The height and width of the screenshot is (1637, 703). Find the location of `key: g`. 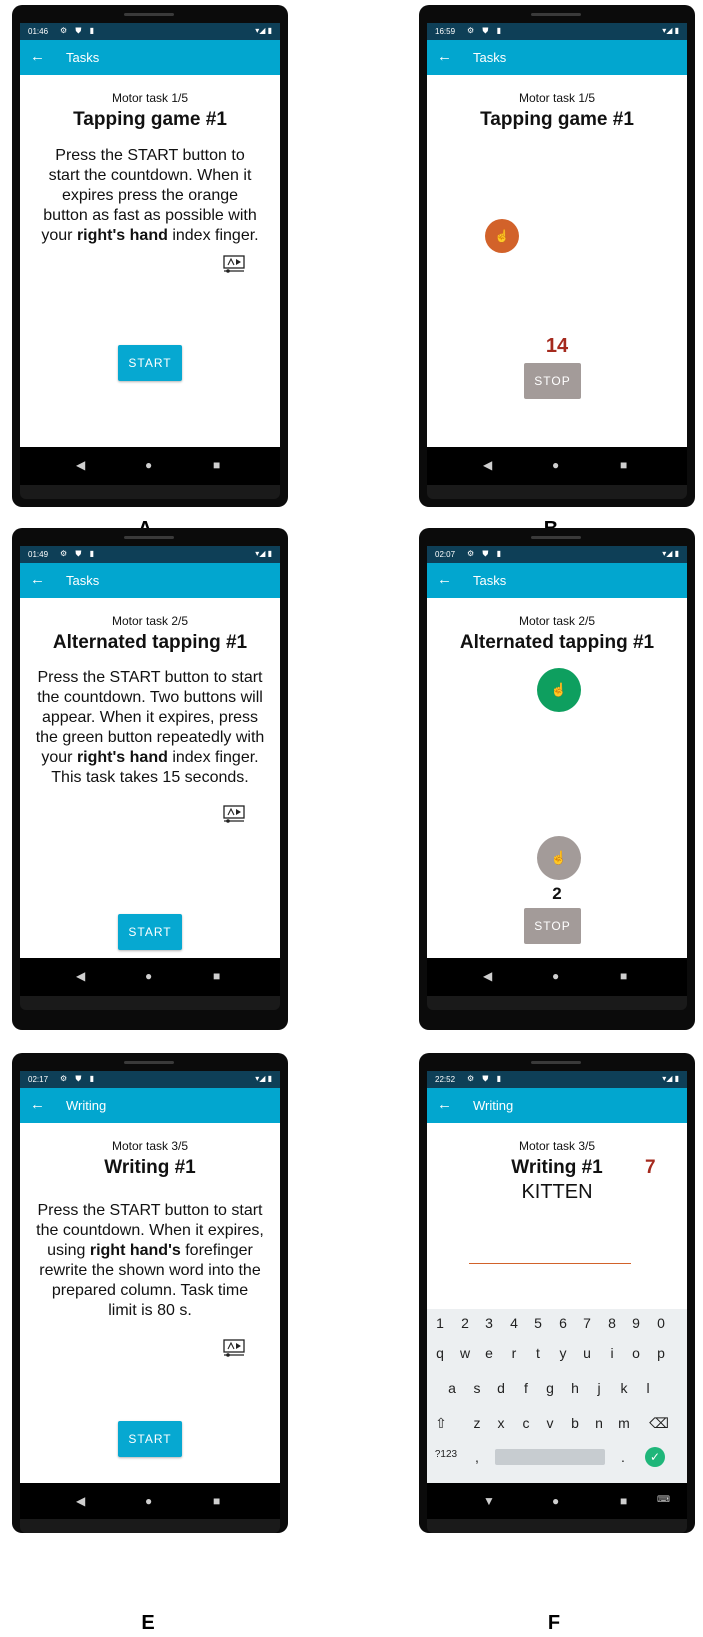

key: g is located at coordinates (550, 1388).